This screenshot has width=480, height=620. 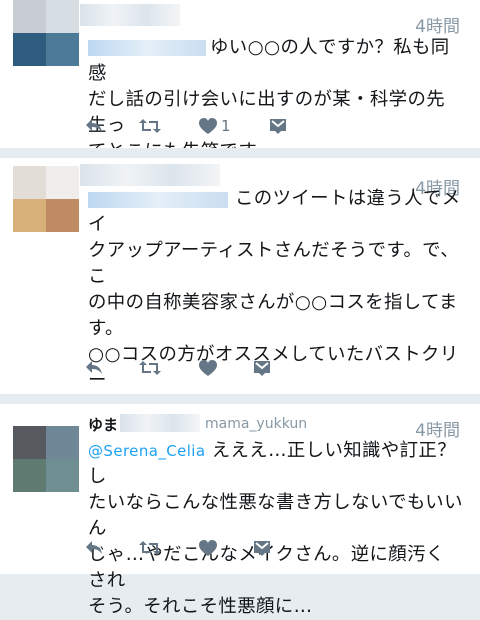 I want to click on like-count: 1, so click(x=226, y=126).